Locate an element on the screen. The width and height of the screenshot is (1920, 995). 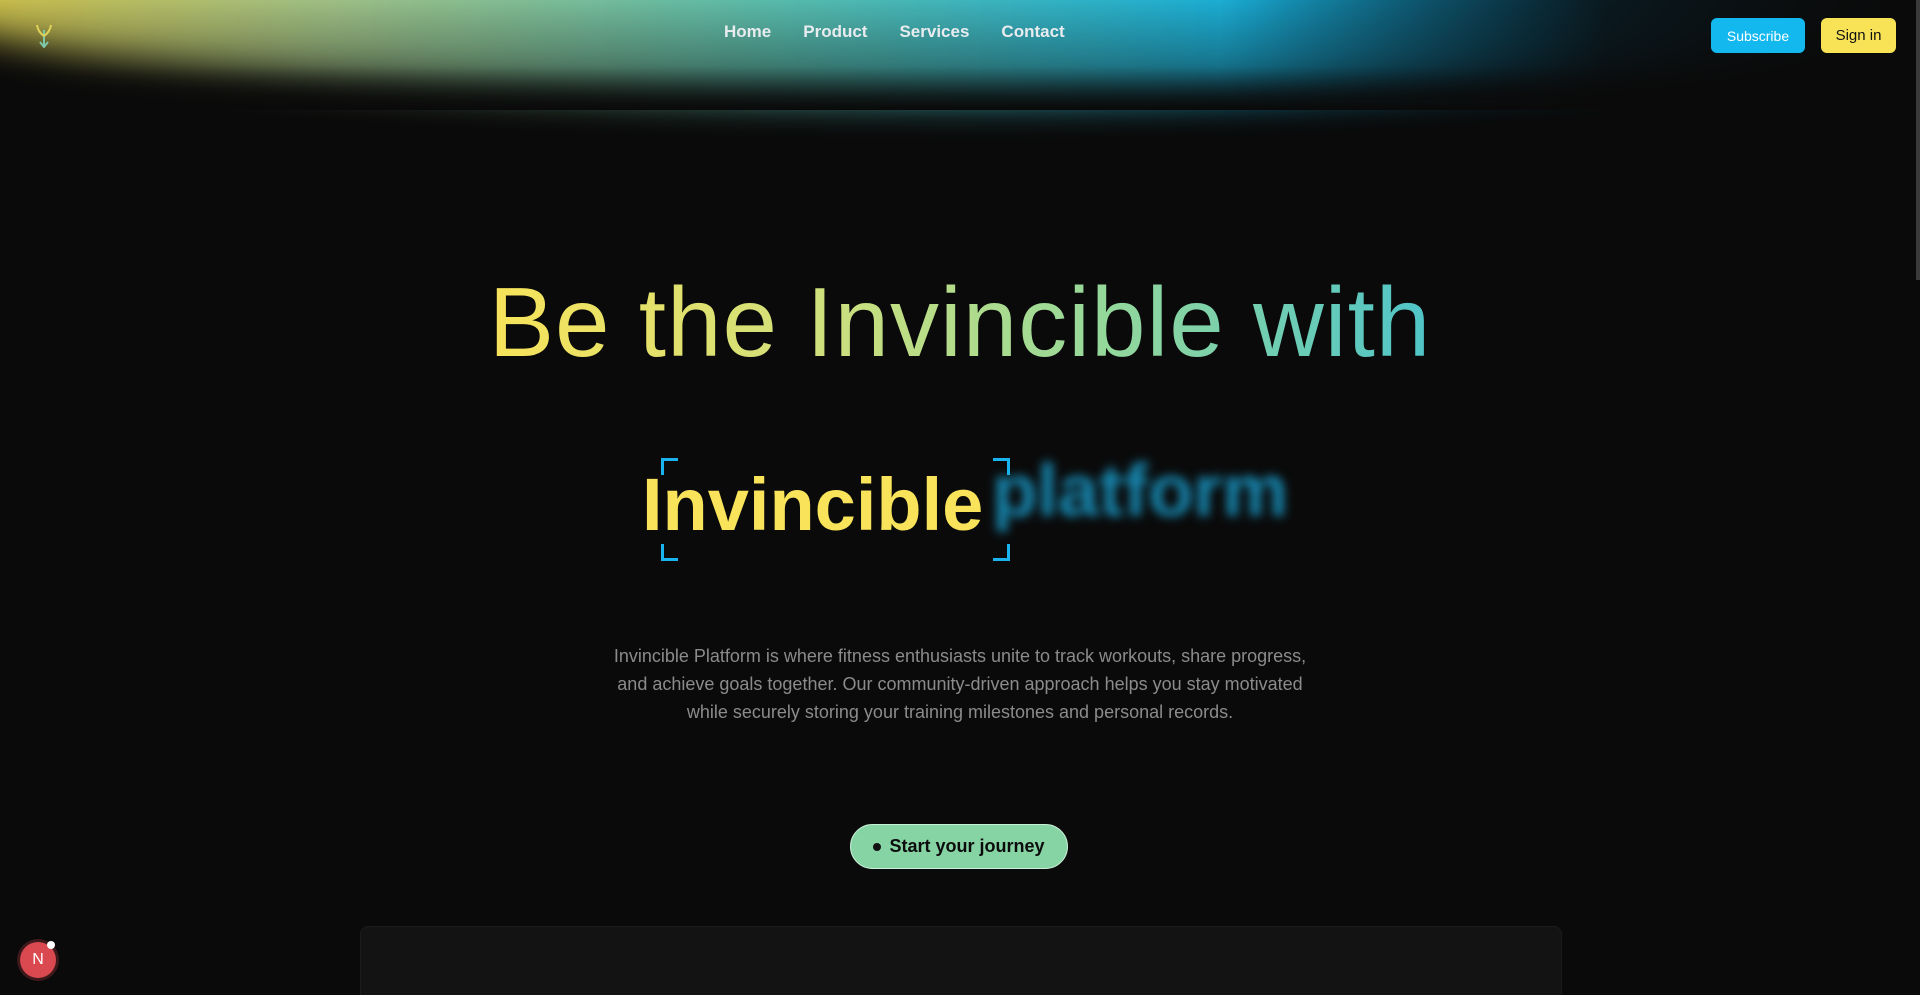
start-journey-label: Start your journey is located at coordinates (967, 846).